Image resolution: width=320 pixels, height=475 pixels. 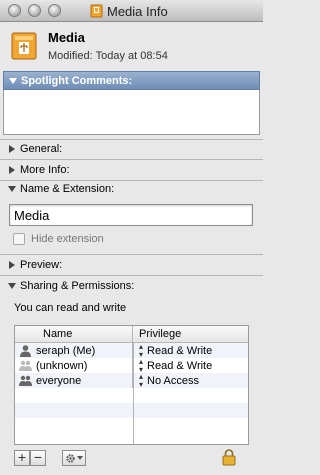 What do you see at coordinates (70, 308) in the screenshot?
I see `permission-summary: You can read and write` at bounding box center [70, 308].